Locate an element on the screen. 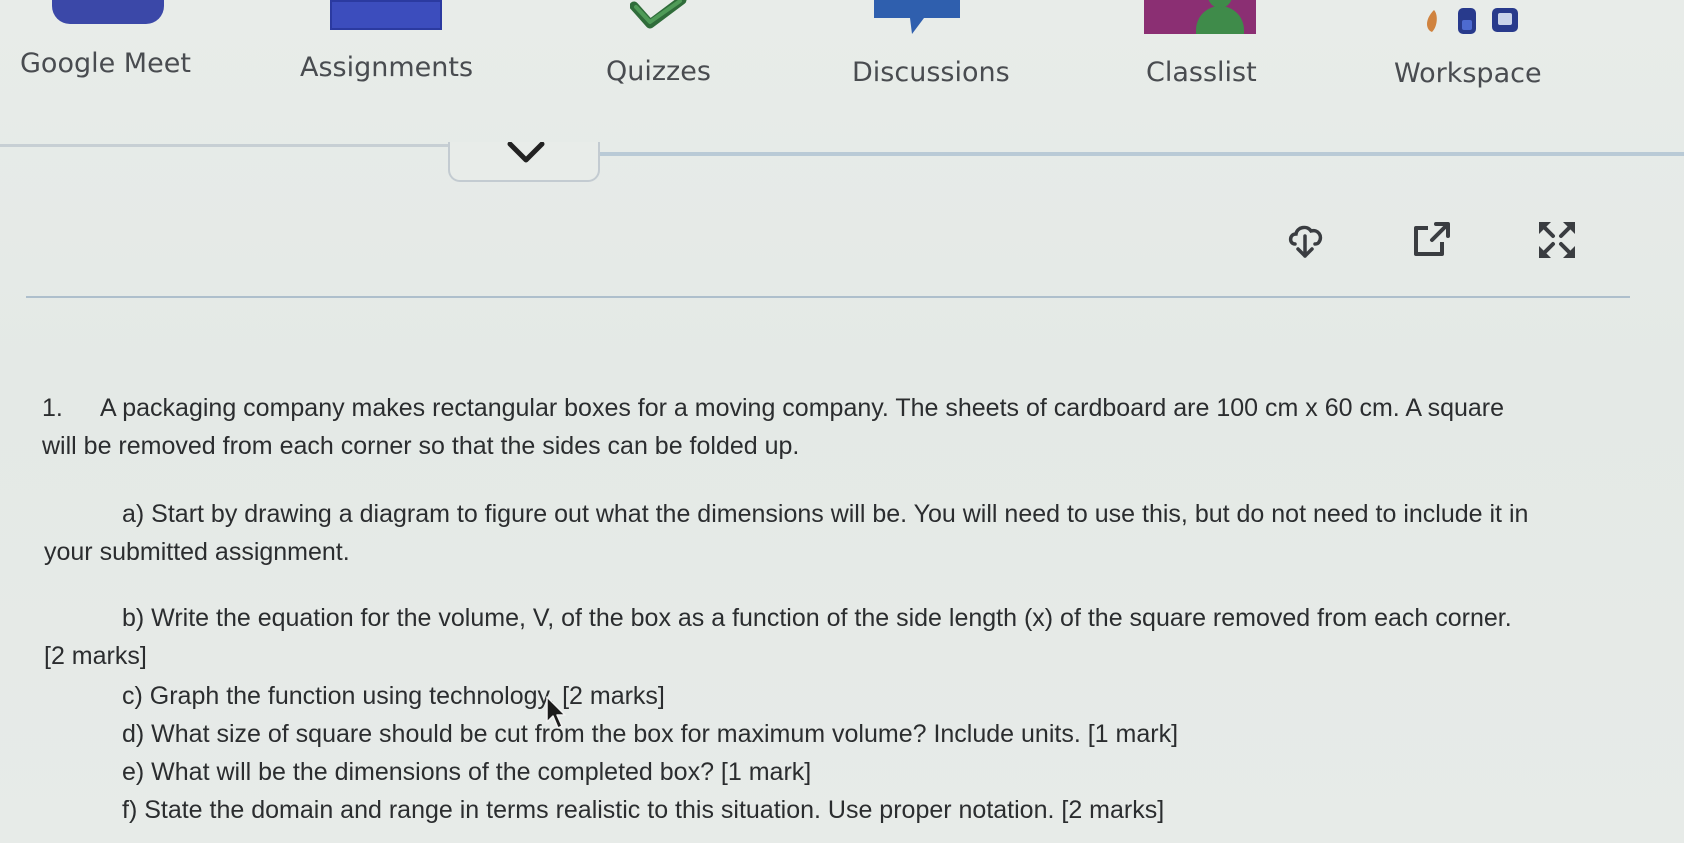  fullscreen-icon is located at coordinates (1557, 240).